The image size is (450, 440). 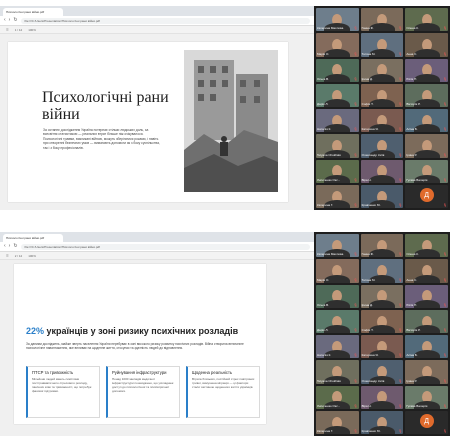 I want to click on page-indicator: 2 / 12, so click(x=19, y=256).